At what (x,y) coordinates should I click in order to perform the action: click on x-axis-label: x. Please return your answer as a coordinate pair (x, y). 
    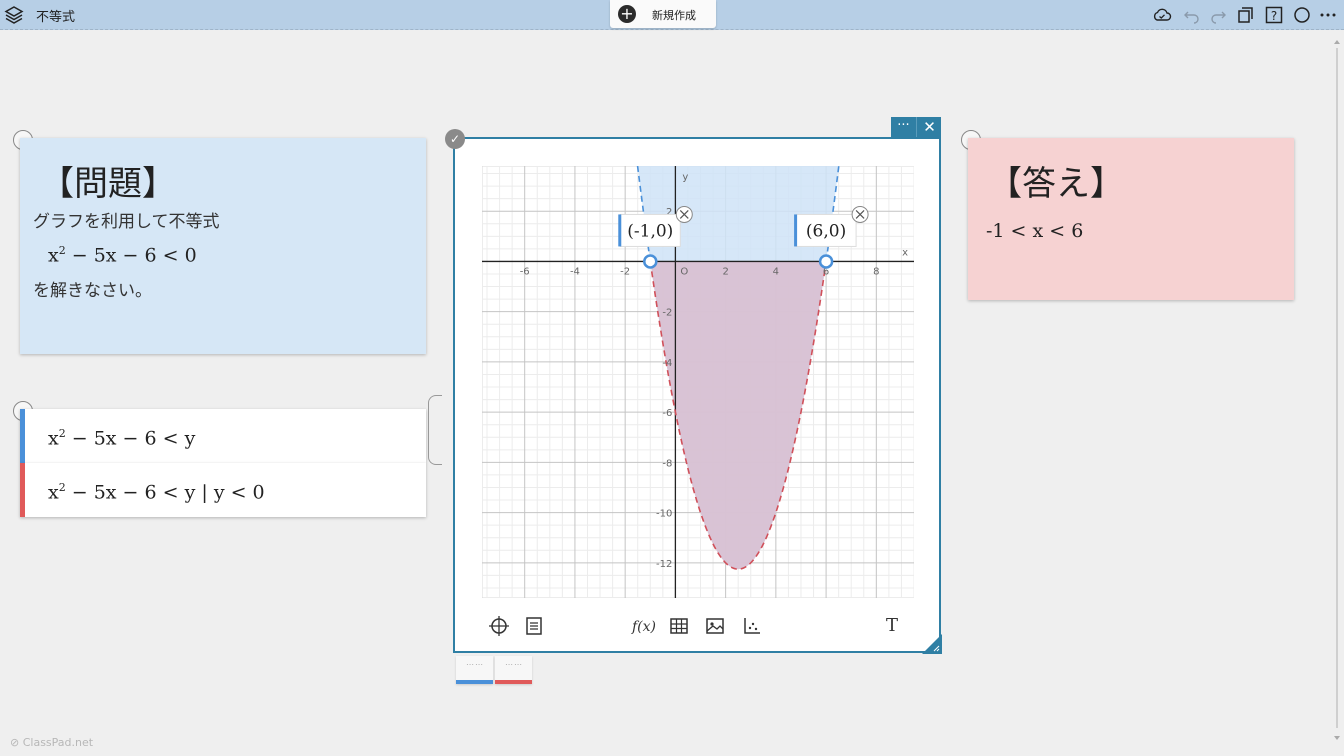
    Looking at the image, I should click on (905, 252).